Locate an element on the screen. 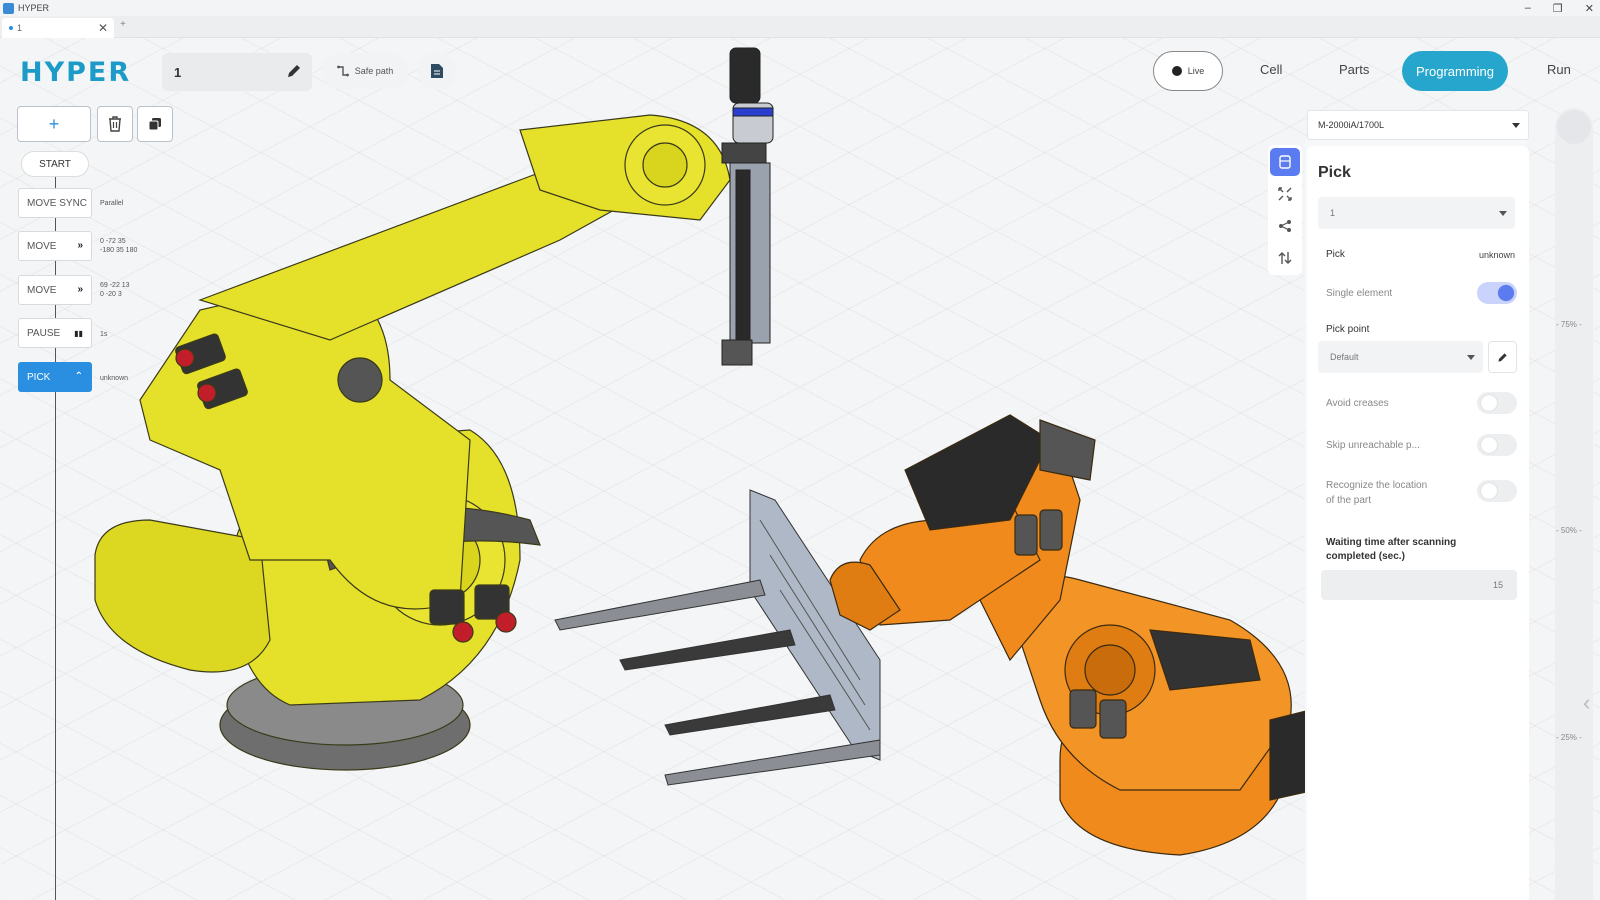 Image resolution: width=1600 pixels, height=900 pixels. live-toggle-button: Live is located at coordinates (1188, 71).